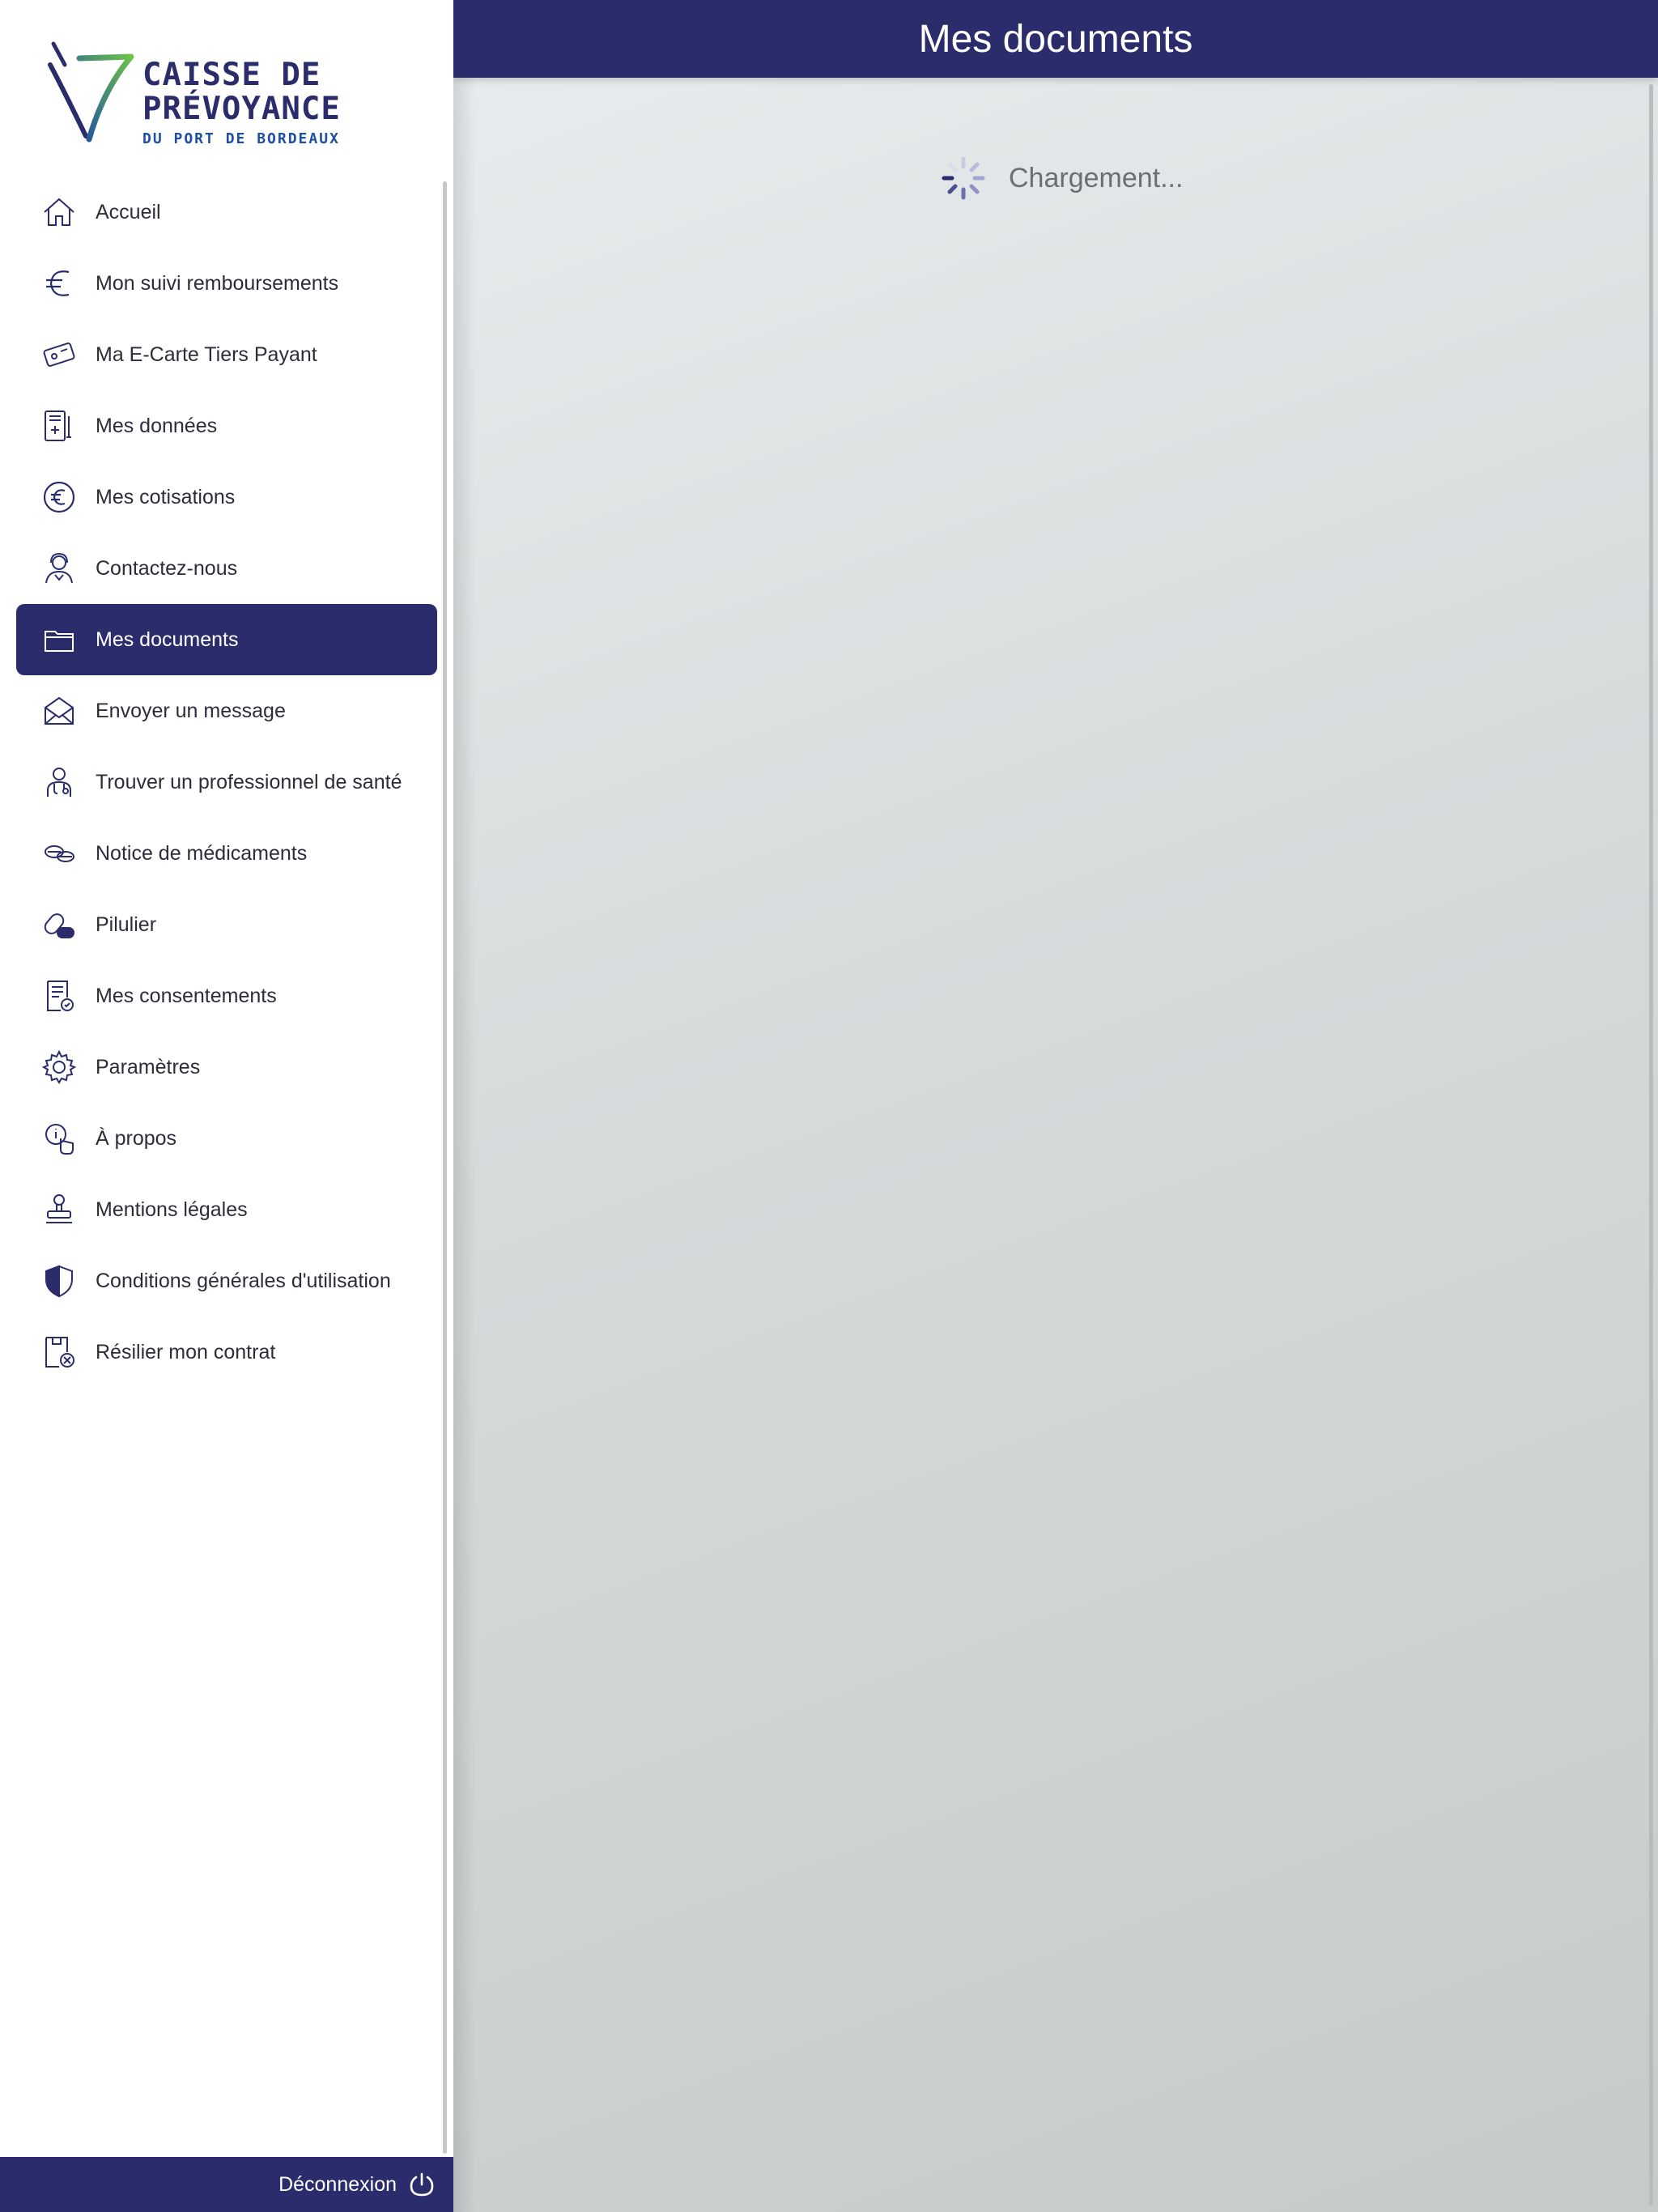 The image size is (1658, 2212). I want to click on sidebar-item-label: Ma E-Carte Tiers Payant, so click(206, 355).